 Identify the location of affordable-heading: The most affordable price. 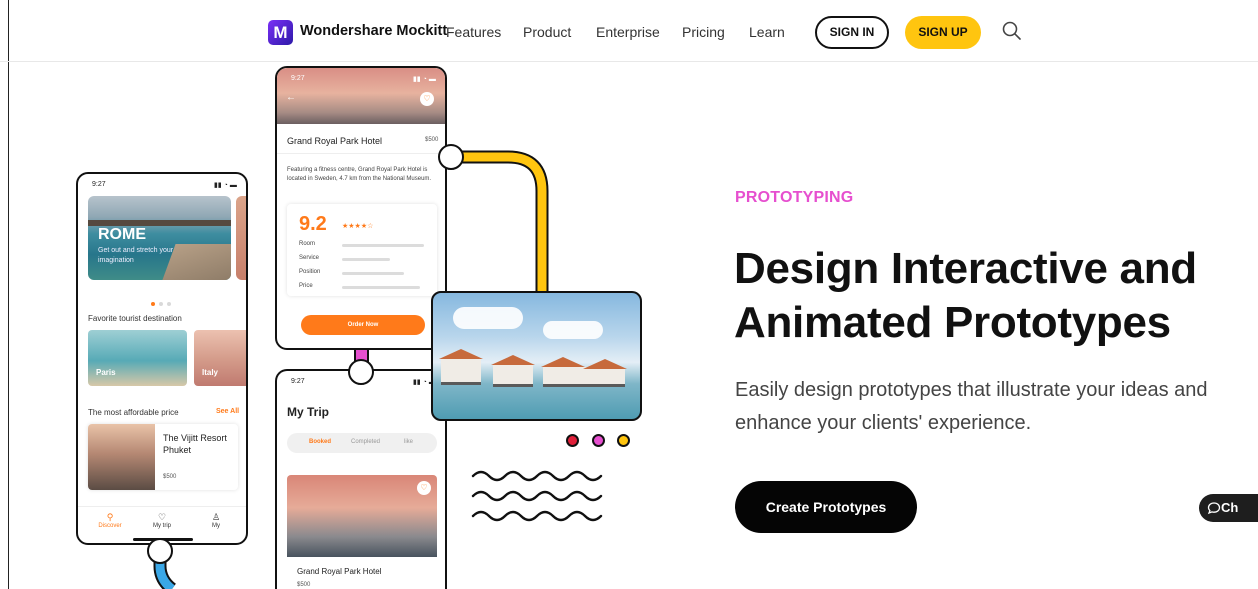
(133, 412).